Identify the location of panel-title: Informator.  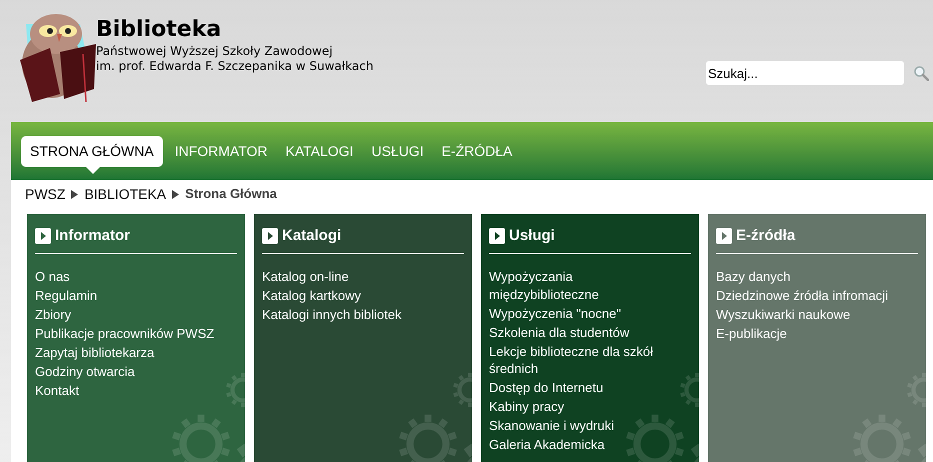
(92, 236).